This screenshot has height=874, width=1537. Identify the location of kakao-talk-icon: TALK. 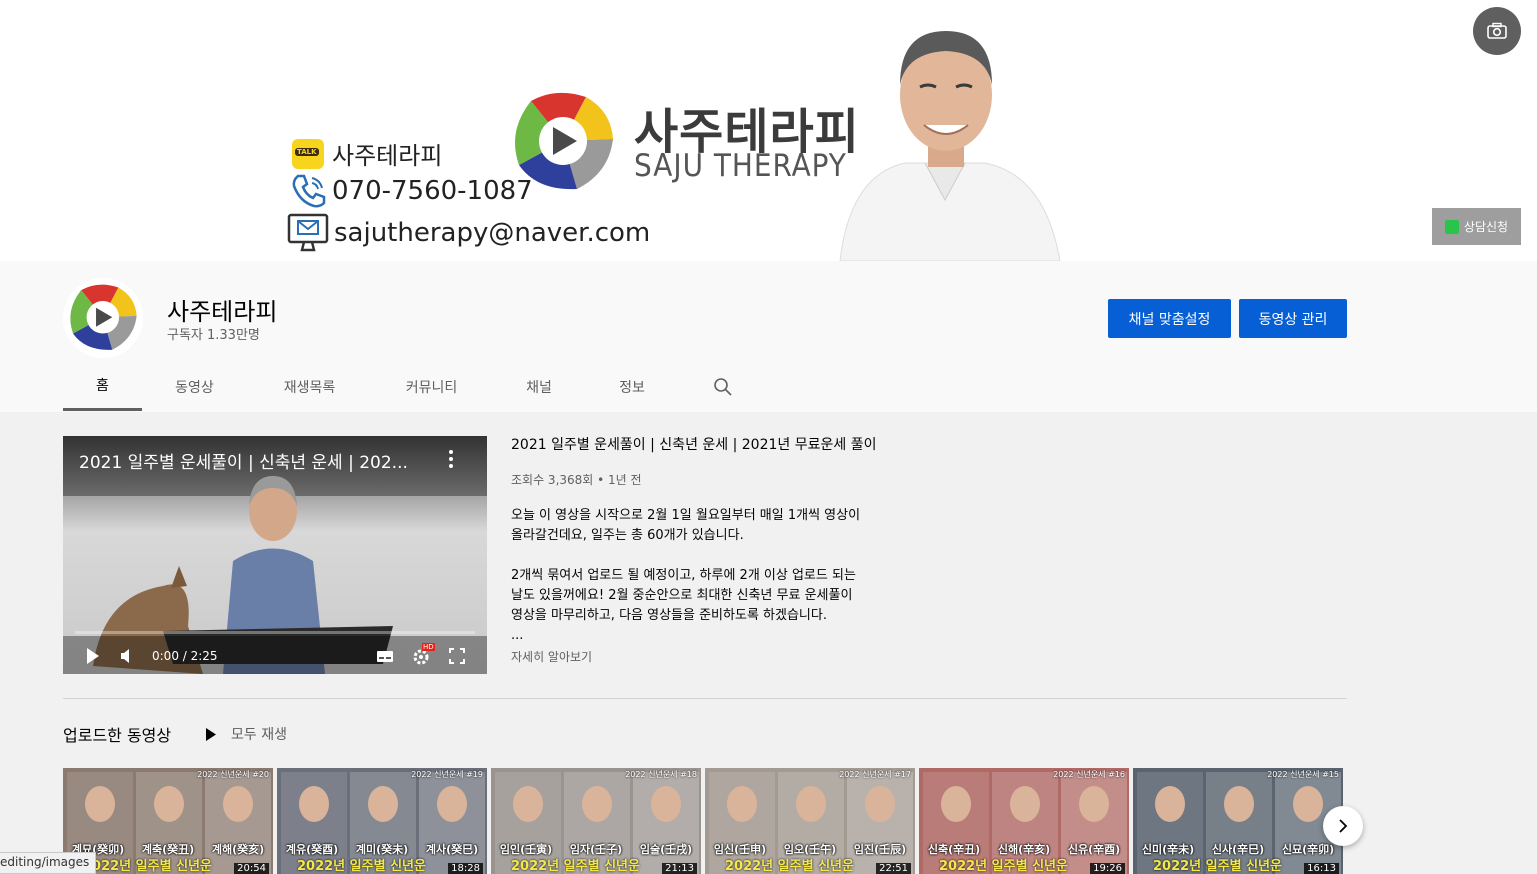
(308, 153).